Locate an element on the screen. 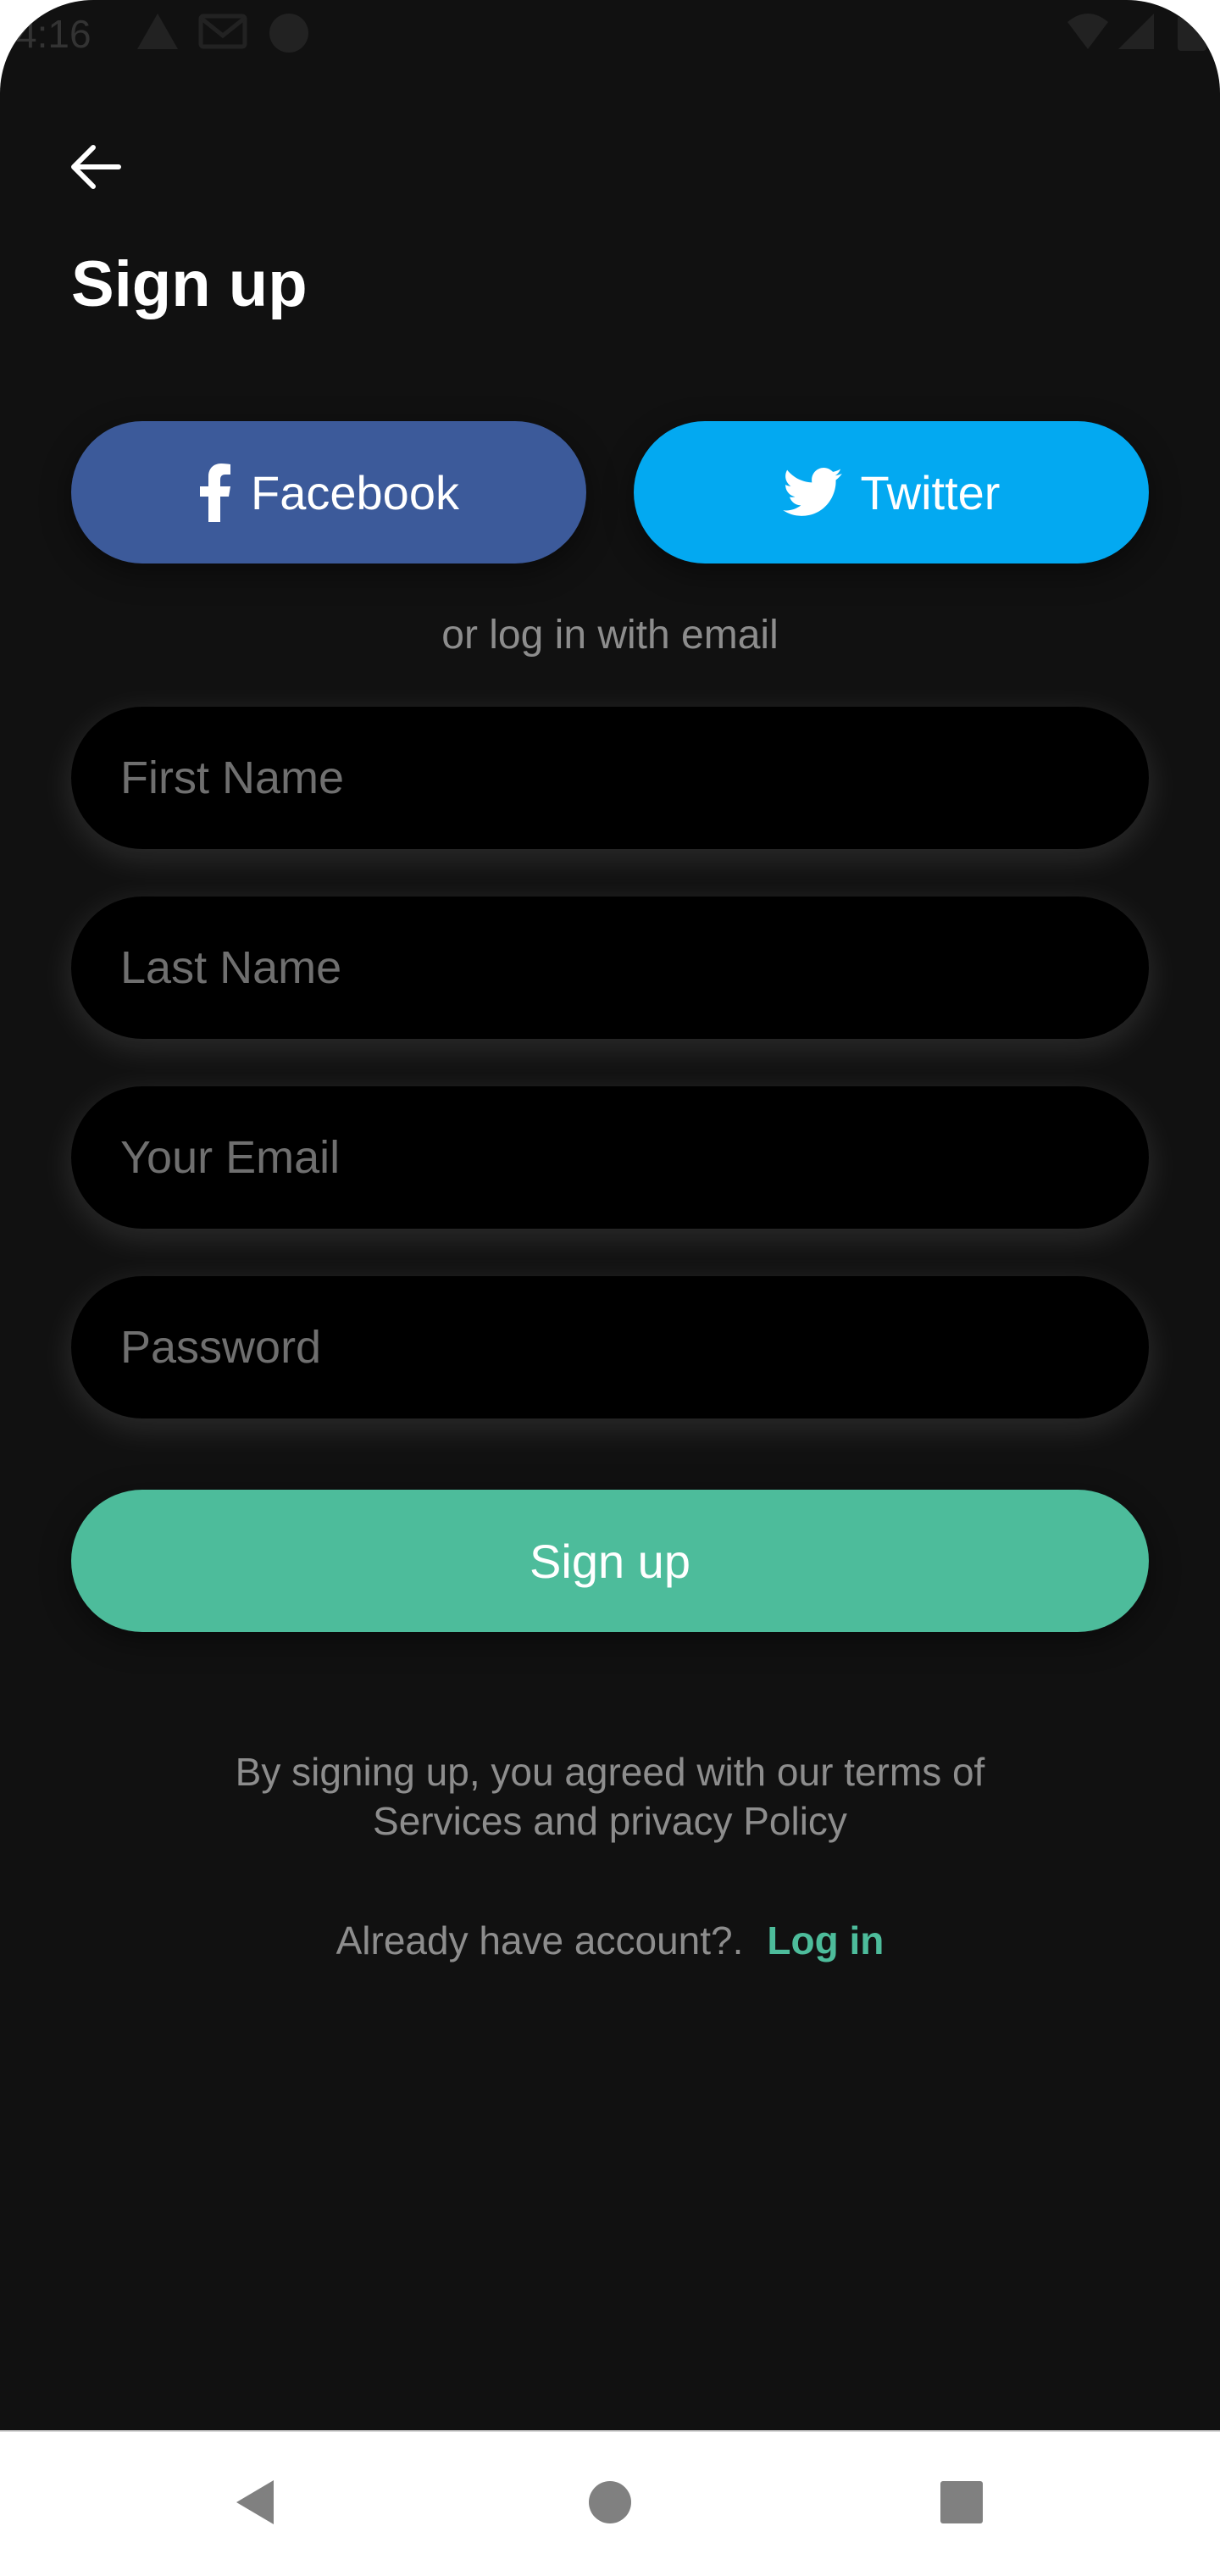 The height and width of the screenshot is (2576, 1220). facebook-label: Facebook is located at coordinates (355, 492).